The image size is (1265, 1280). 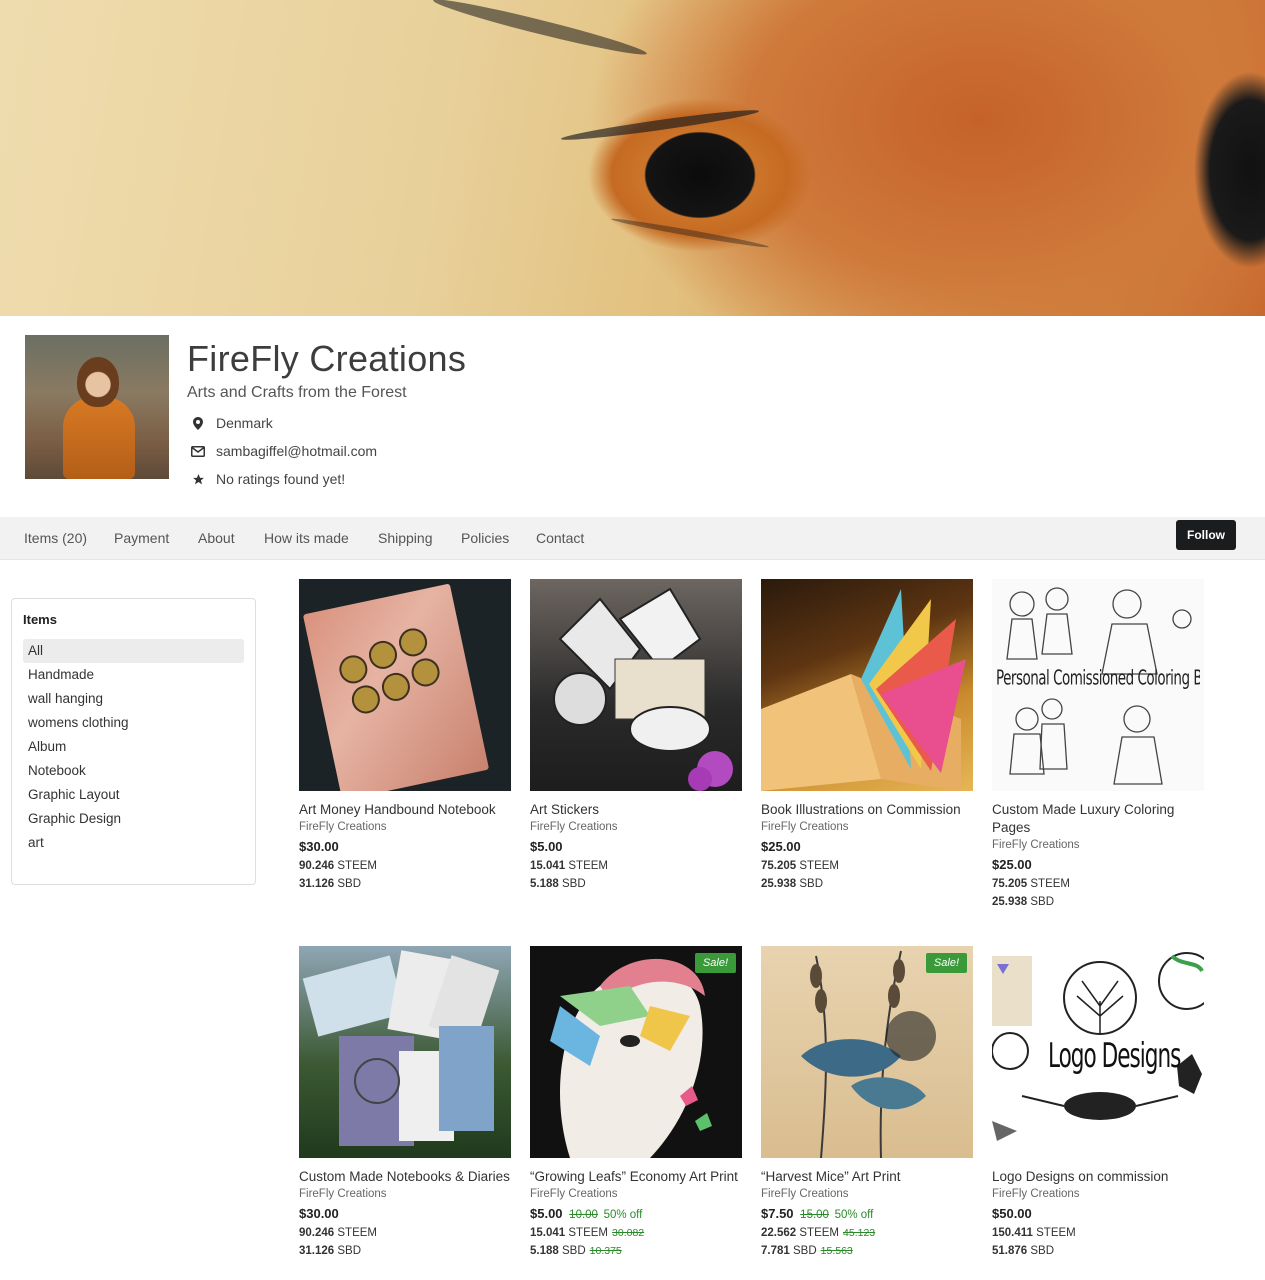 I want to click on shop-title: FireFly Creations, so click(x=327, y=358).